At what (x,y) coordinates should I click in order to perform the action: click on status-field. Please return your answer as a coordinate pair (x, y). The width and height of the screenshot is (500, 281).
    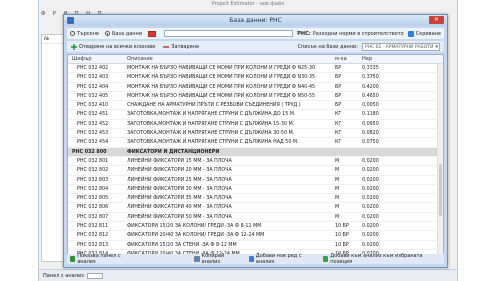
    Looking at the image, I should click on (95, 275).